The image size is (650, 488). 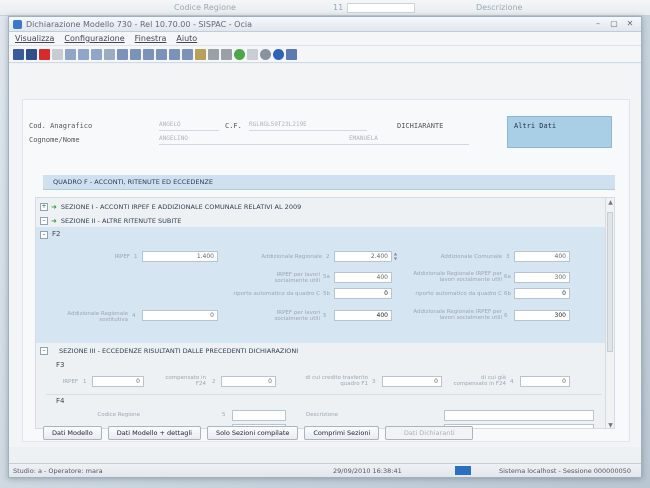 I want to click on f4-descr-label: Descrizione, so click(x=322, y=415).